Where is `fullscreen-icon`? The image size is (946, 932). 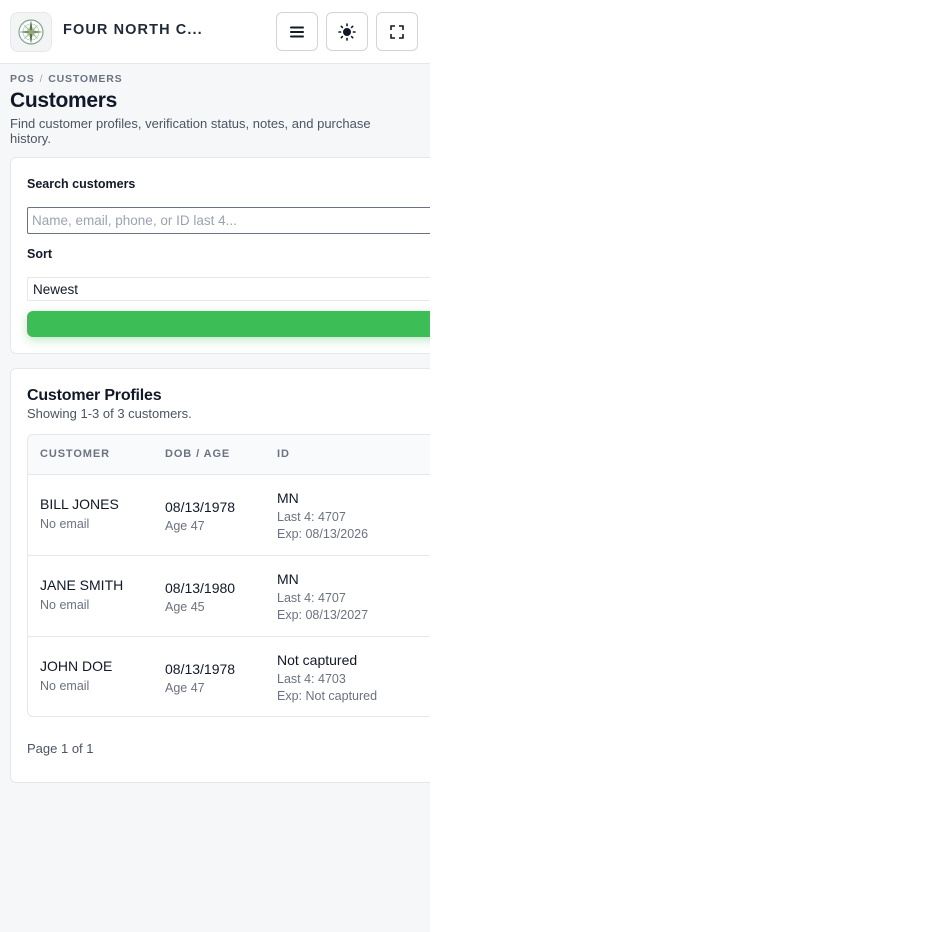
fullscreen-icon is located at coordinates (397, 31).